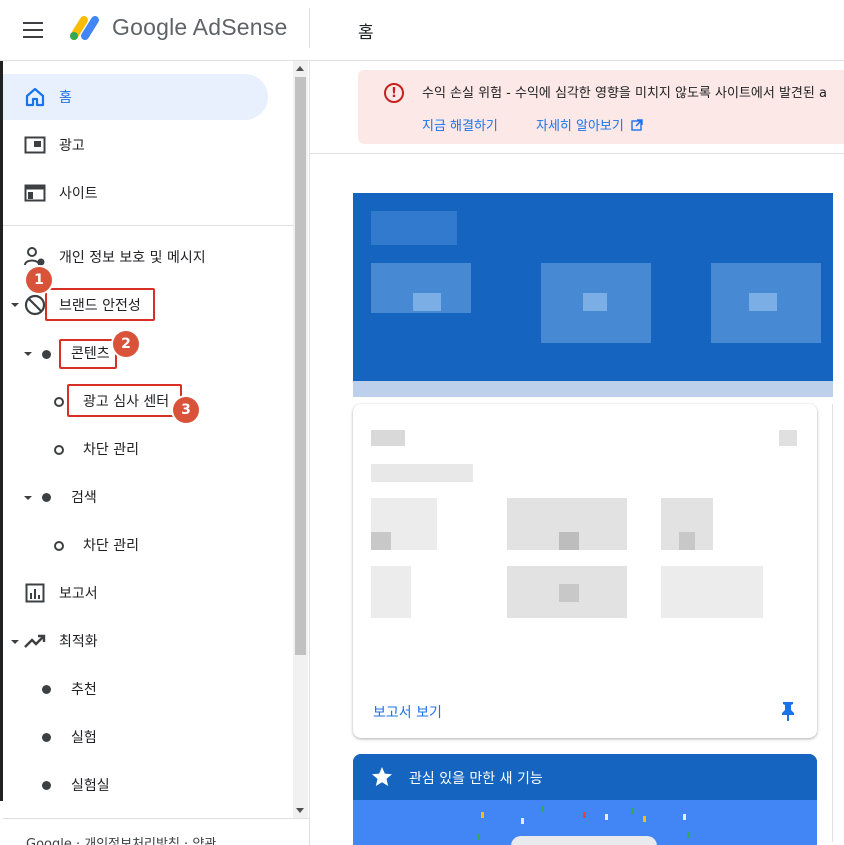  What do you see at coordinates (35, 97) in the screenshot?
I see `home-icon` at bounding box center [35, 97].